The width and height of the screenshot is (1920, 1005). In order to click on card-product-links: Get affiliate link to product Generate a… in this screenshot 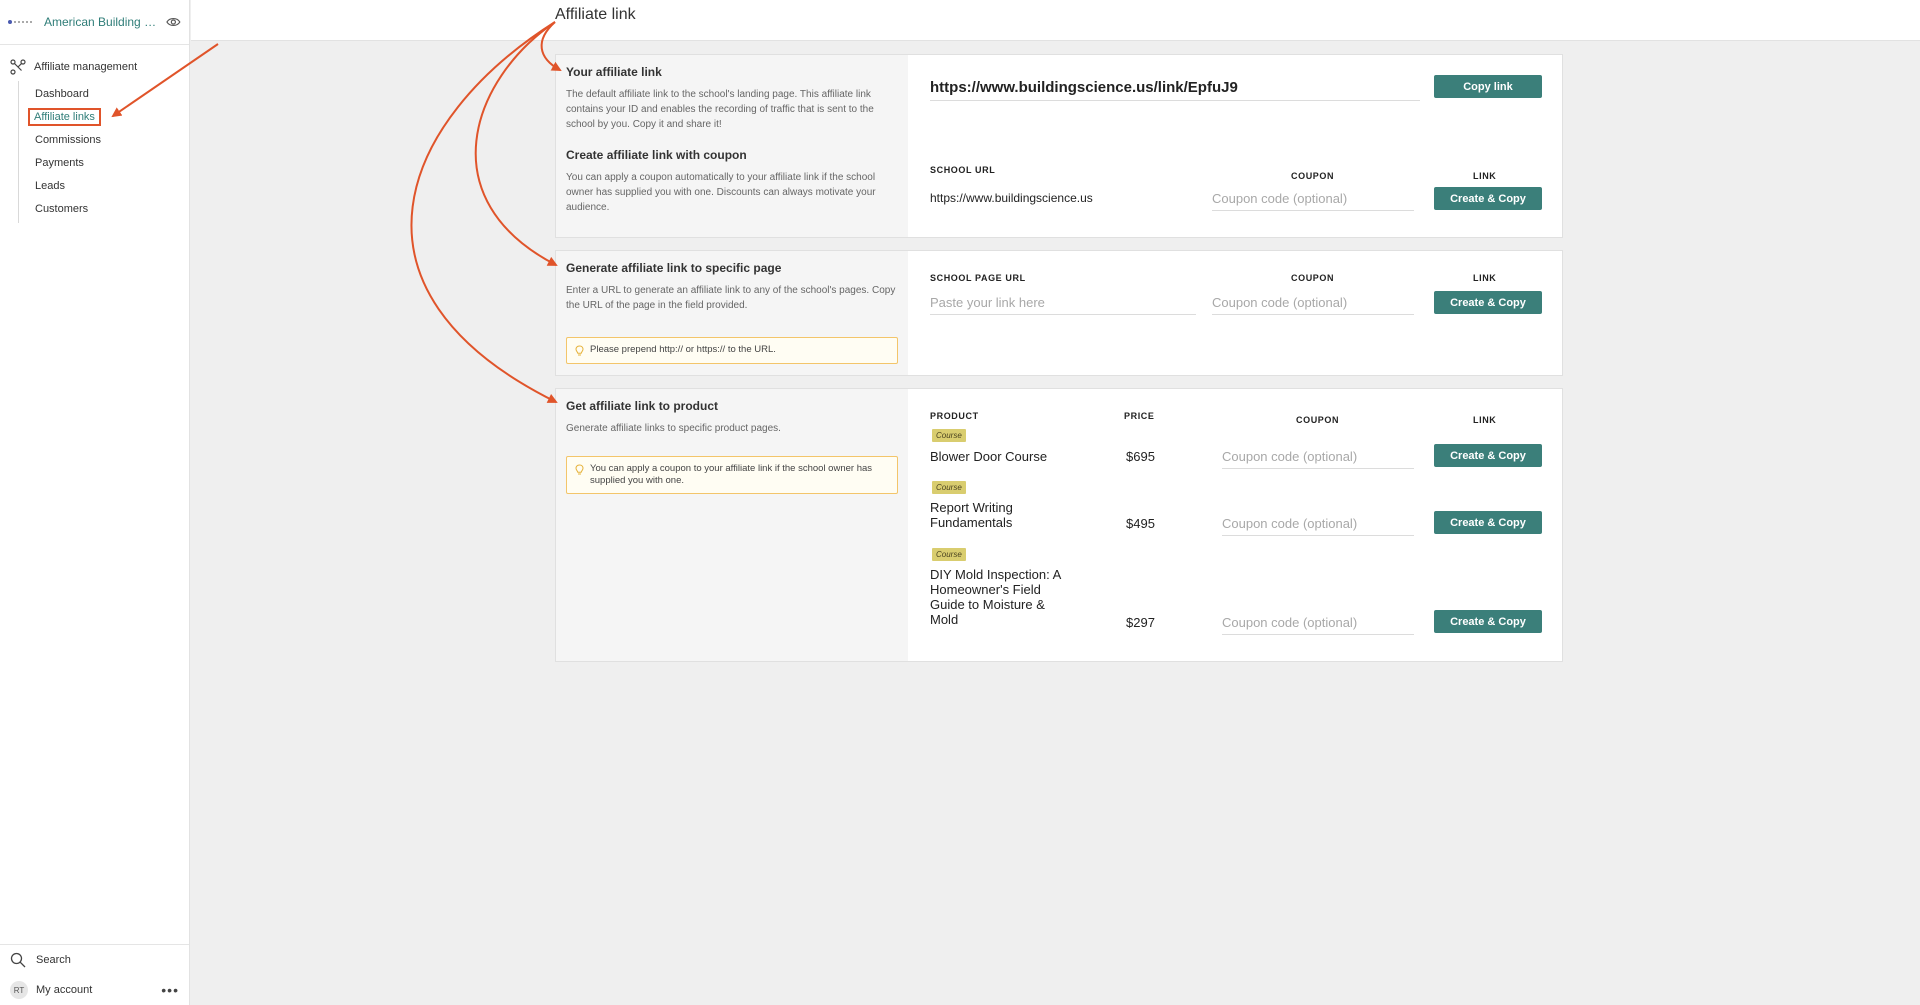, I will do `click(1059, 525)`.